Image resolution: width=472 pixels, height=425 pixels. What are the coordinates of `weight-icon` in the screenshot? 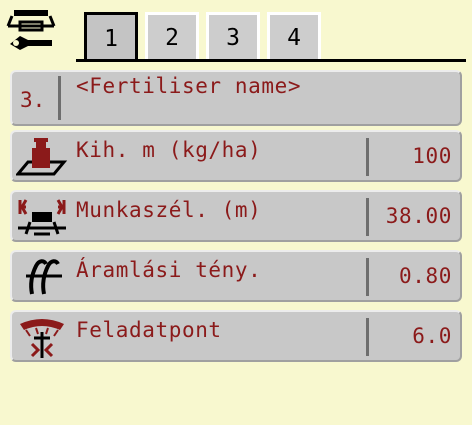 It's located at (42, 157).